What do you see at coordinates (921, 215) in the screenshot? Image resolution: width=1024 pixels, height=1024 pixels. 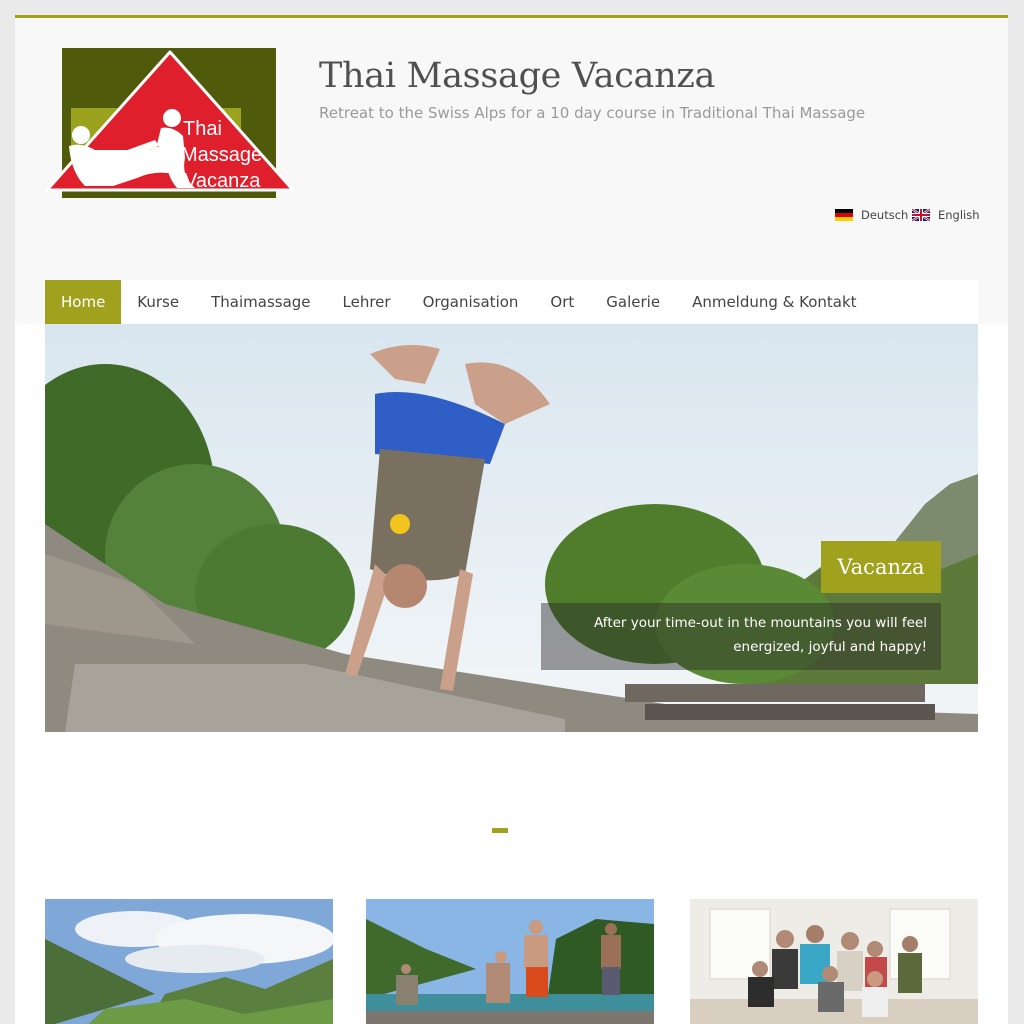 I see `uk-flag-icon` at bounding box center [921, 215].